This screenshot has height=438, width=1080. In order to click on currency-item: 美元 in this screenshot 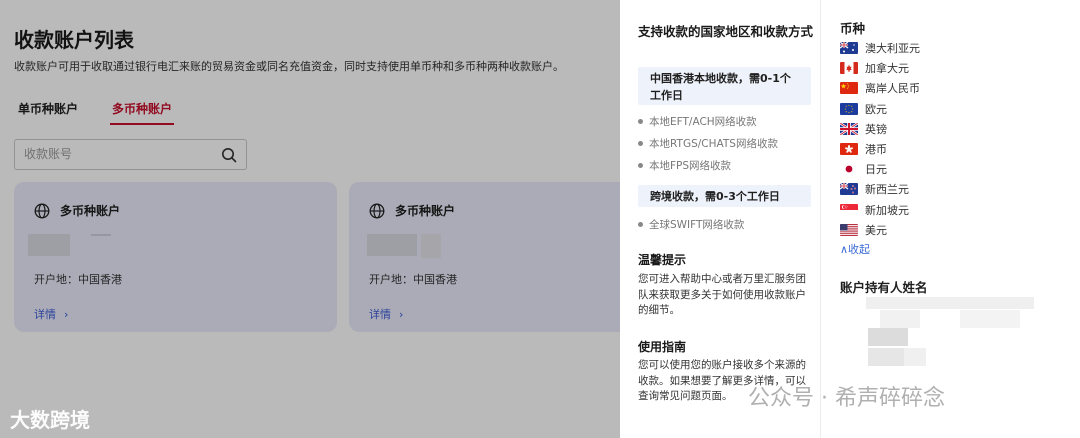, I will do `click(880, 230)`.